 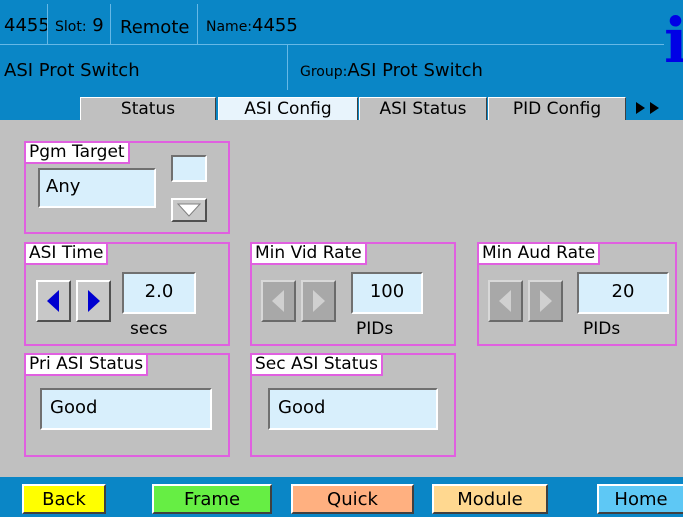 I want to click on group-value: ASI Prot Switch, so click(x=415, y=70).